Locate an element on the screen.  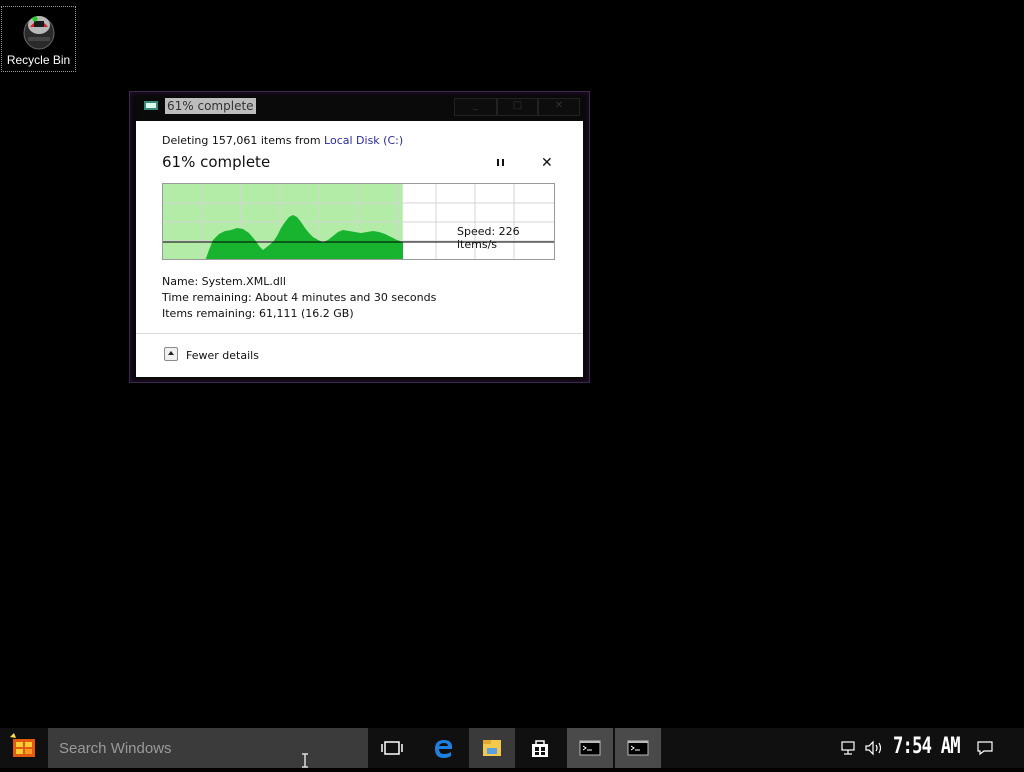
fewer-details-label: Fewer details is located at coordinates (222, 355).